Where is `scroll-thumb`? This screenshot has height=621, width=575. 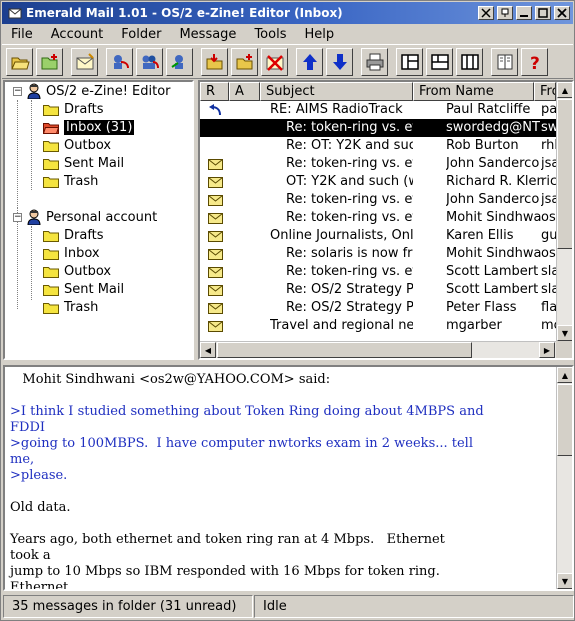
scroll-thumb is located at coordinates (564, 174).